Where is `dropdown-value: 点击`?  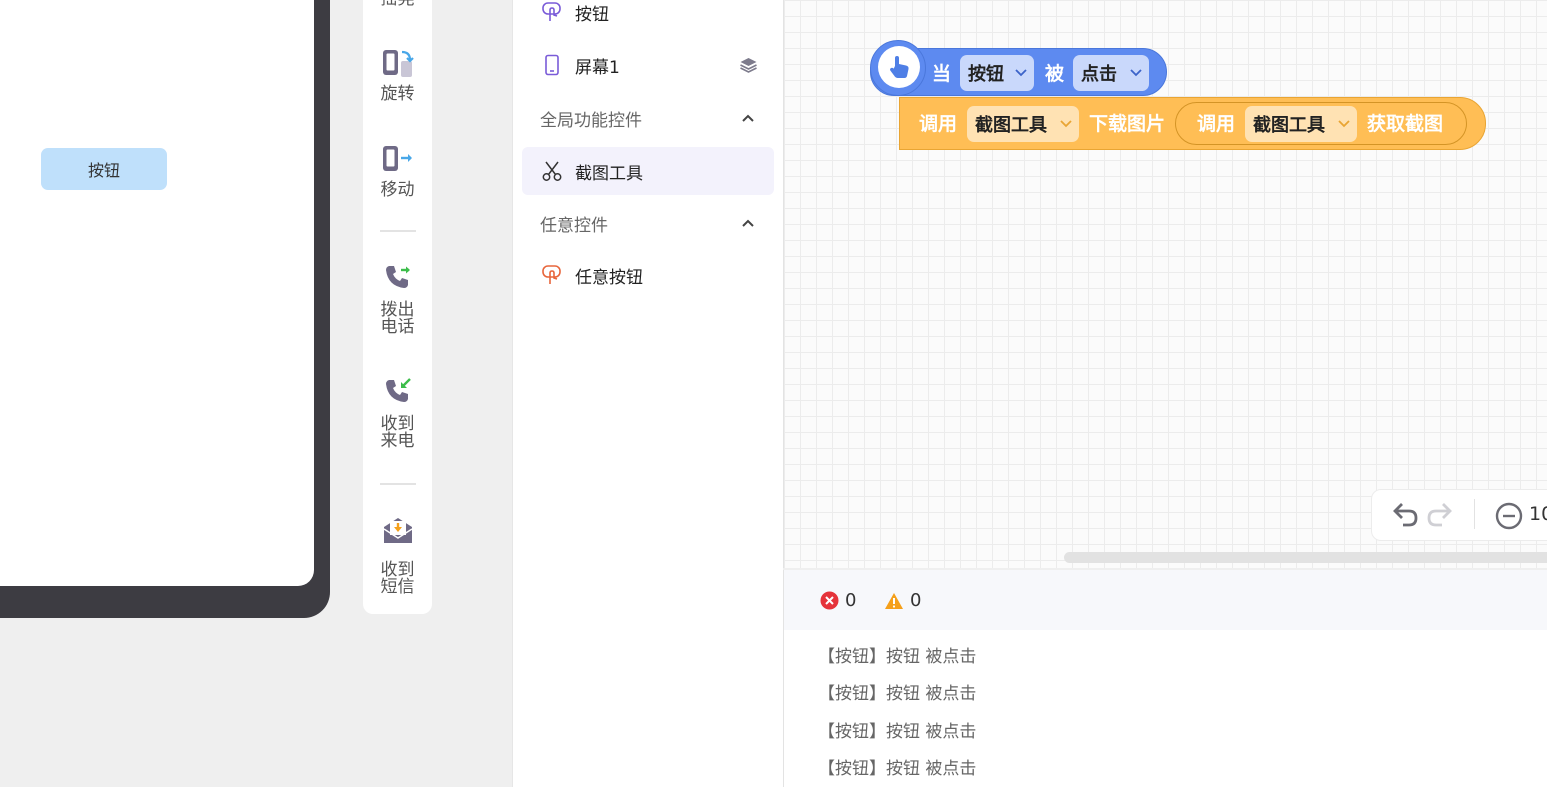
dropdown-value: 点击 is located at coordinates (1099, 74).